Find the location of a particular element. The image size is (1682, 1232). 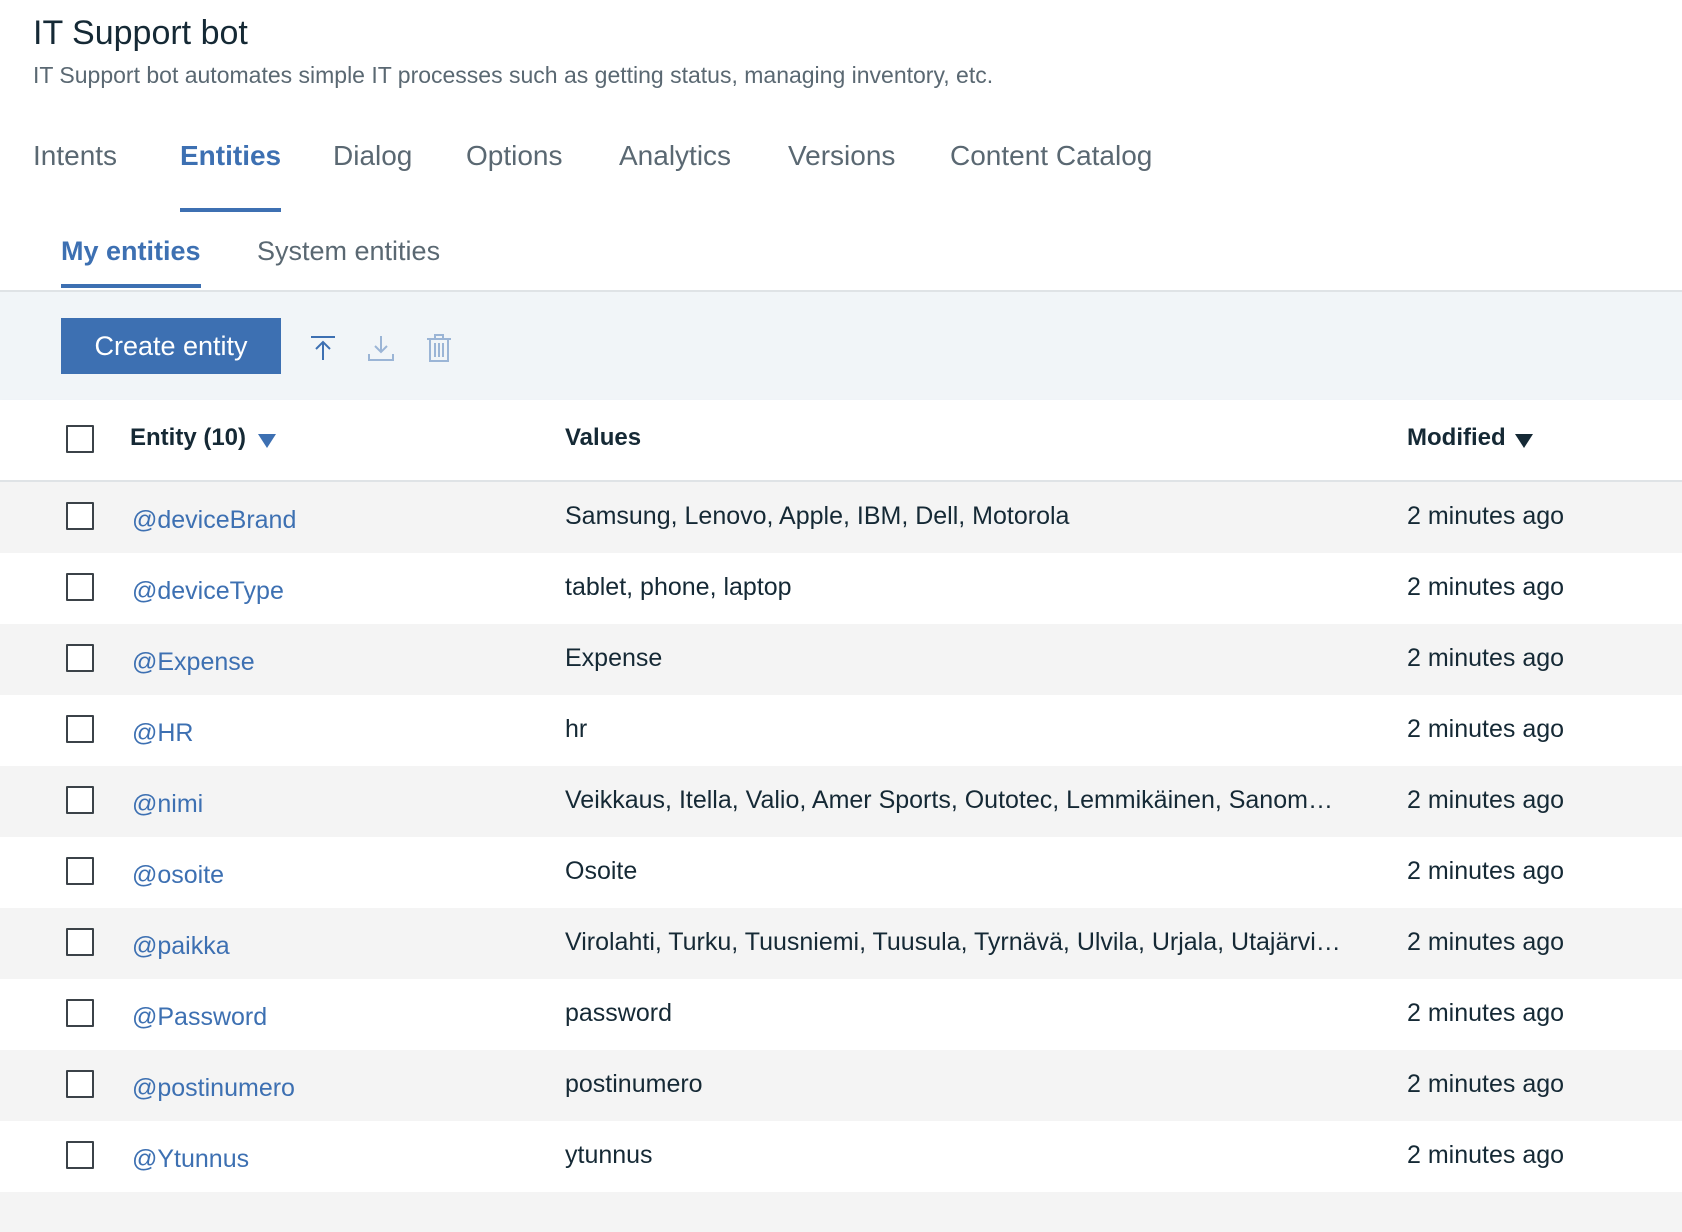

entity-values: tablet, phone, laptop is located at coordinates (678, 587).